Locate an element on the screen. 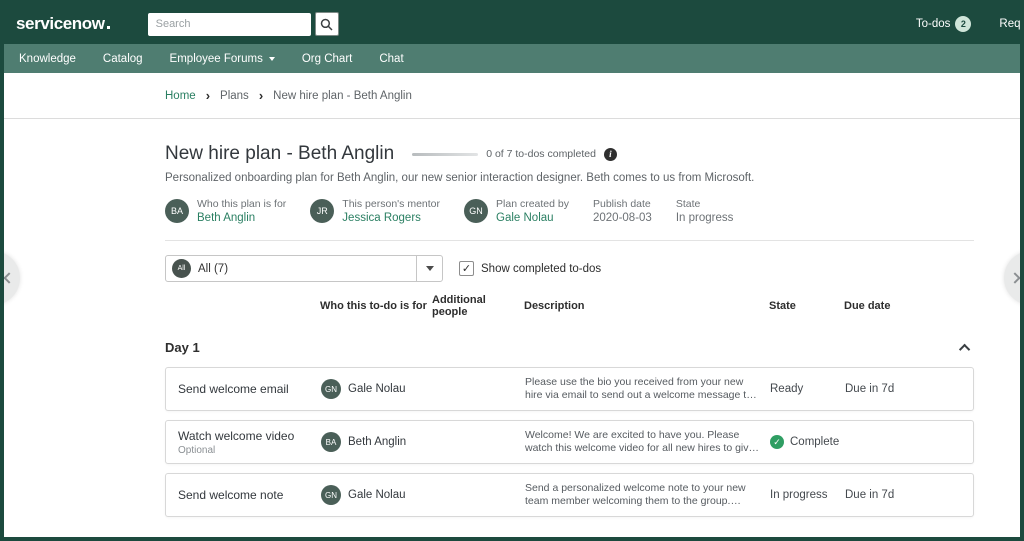 This screenshot has width=1024, height=541. column-header-who: Who this to-do is for is located at coordinates (373, 306).